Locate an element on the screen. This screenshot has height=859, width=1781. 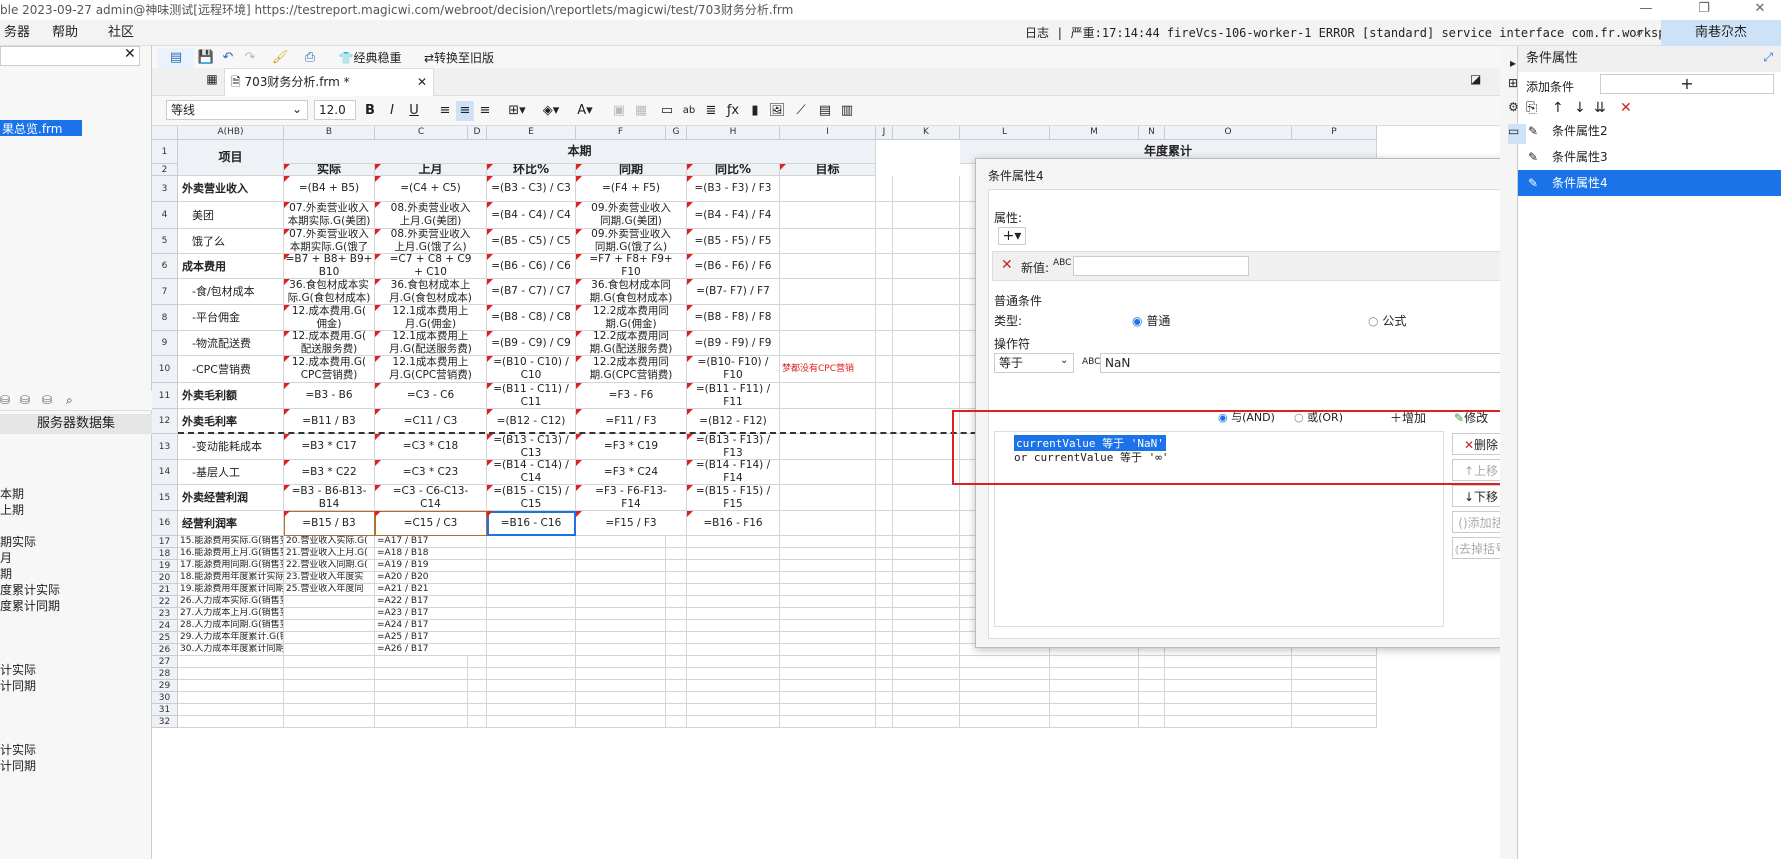
formula-cell: 36.食包材成本同 期.G(食包材成本) is located at coordinates (631, 292).